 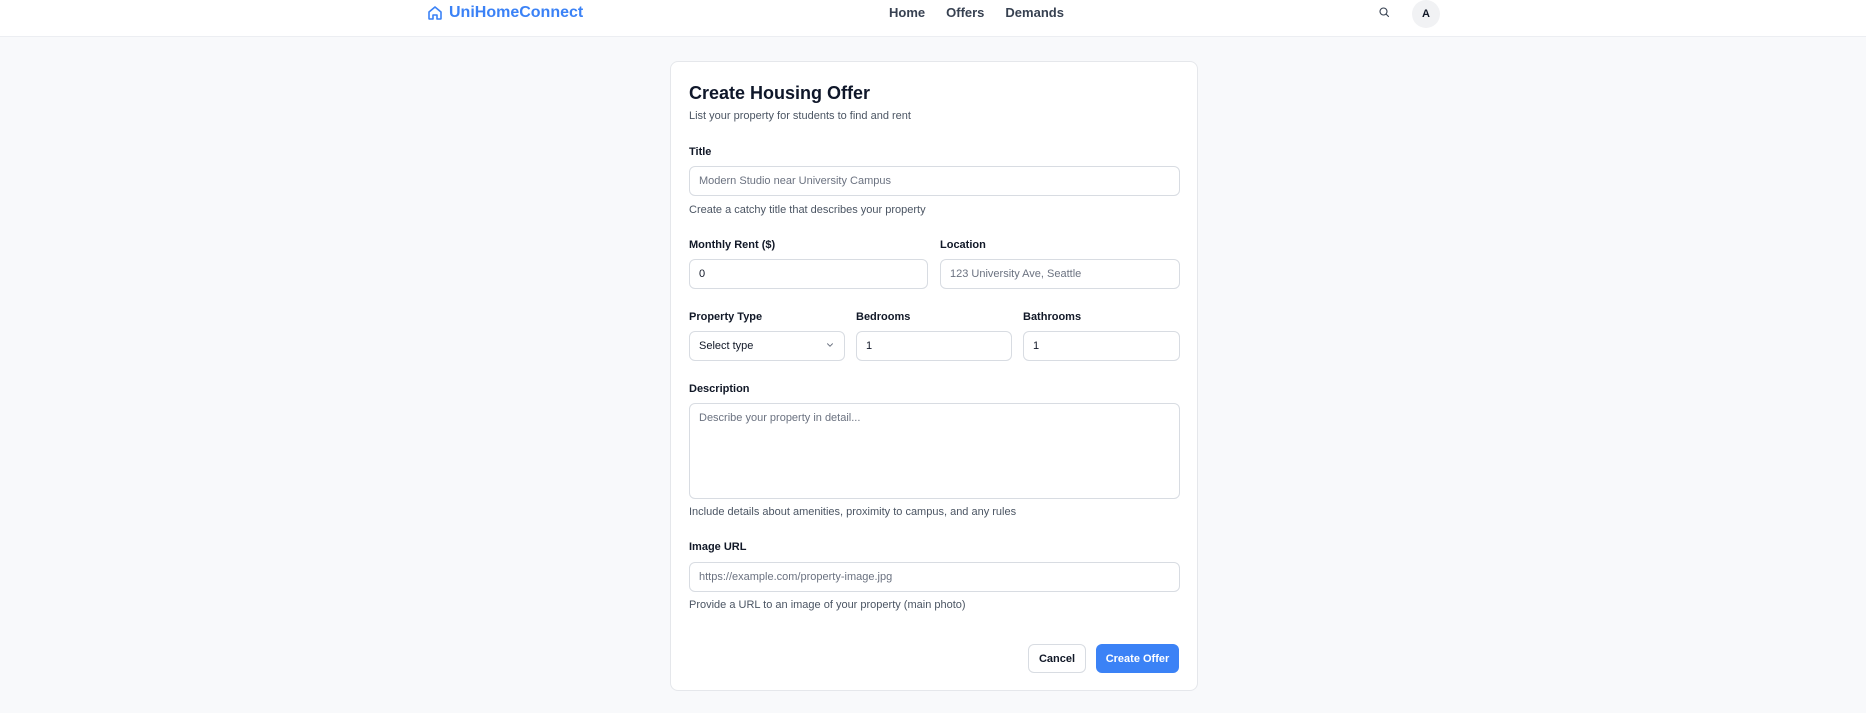 What do you see at coordinates (934, 451) in the screenshot?
I see `description-textarea` at bounding box center [934, 451].